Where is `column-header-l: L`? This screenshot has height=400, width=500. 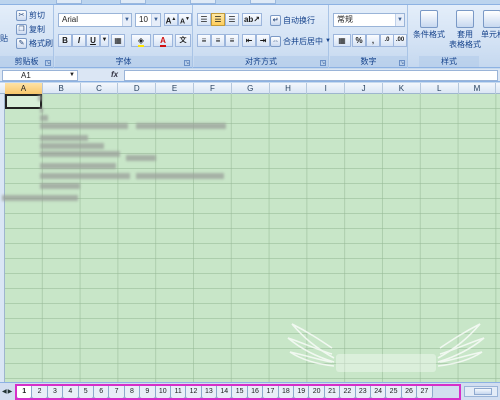 column-header-l: L is located at coordinates (440, 88).